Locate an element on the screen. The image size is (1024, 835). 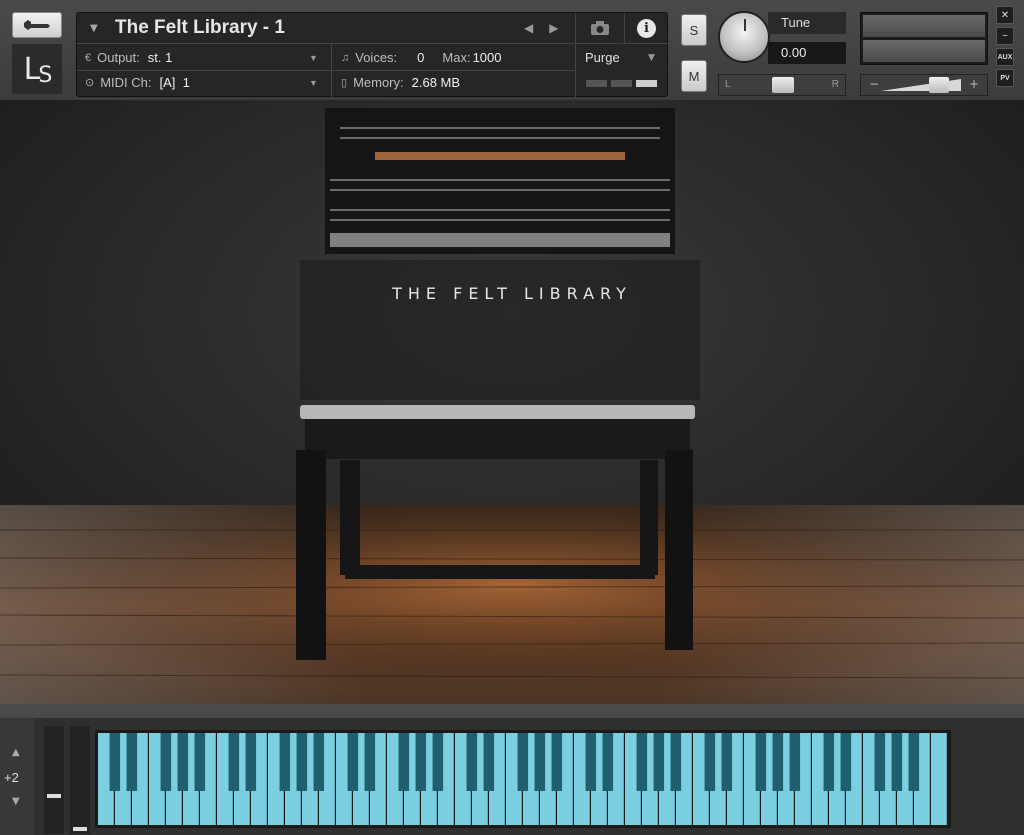
octave-control: ▲ +2 ▼ is located at coordinates (17, 776).